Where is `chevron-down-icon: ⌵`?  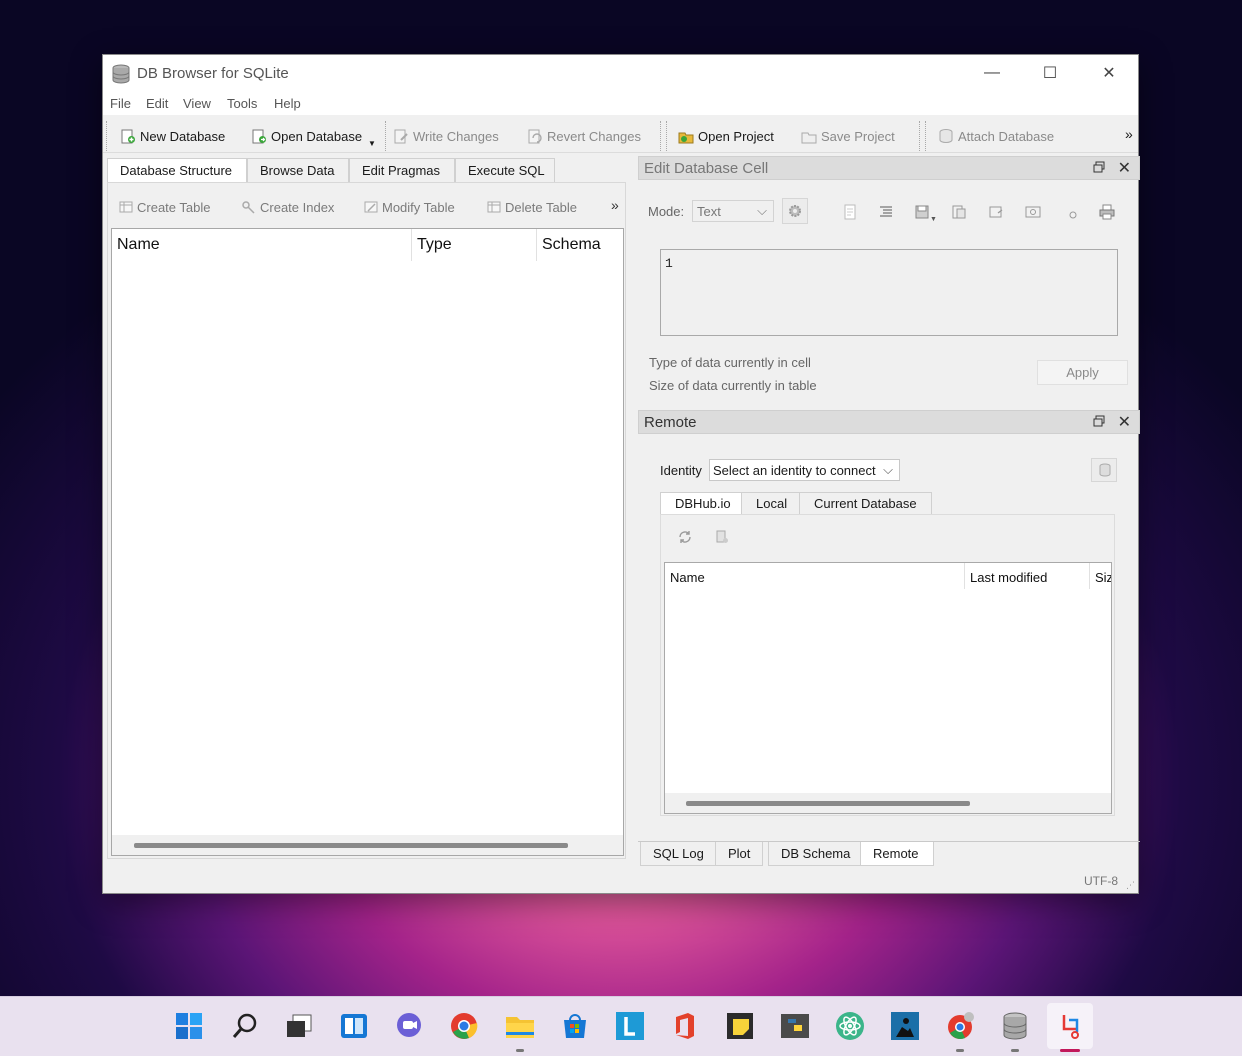 chevron-down-icon: ⌵ is located at coordinates (762, 210).